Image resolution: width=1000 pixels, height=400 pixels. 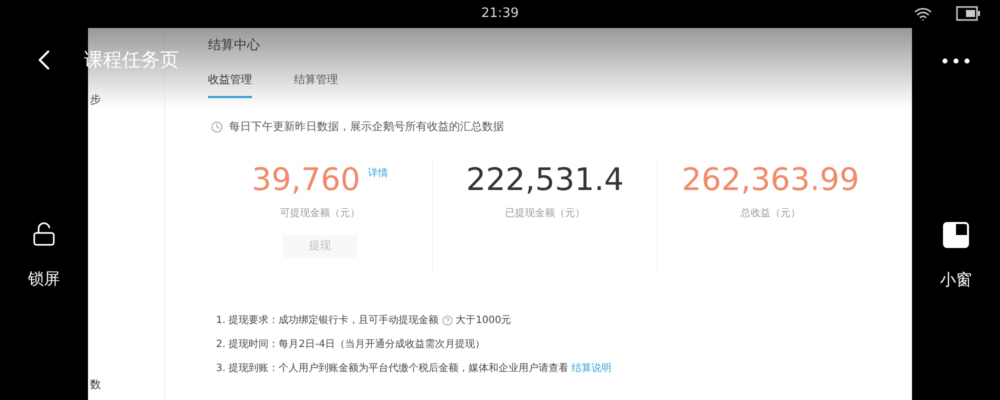 What do you see at coordinates (545, 213) in the screenshot?
I see `stat-label: 已提现金额（元）` at bounding box center [545, 213].